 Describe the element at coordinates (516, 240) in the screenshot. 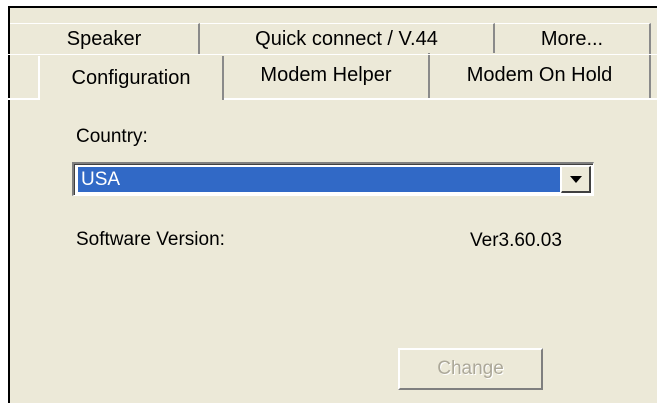

I see `software-version-value: Ver3.60.03` at that location.